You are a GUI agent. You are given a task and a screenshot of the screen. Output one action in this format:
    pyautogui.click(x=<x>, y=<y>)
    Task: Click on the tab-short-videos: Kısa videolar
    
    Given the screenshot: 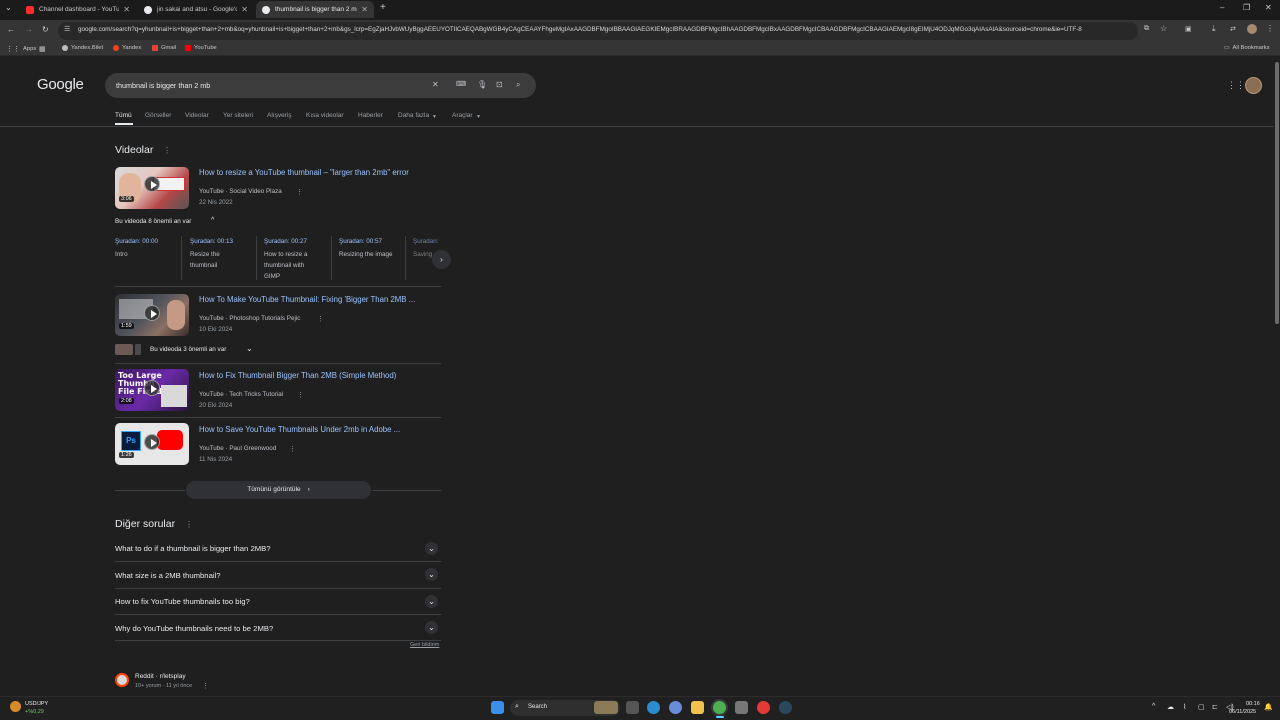 What is the action you would take?
    pyautogui.click(x=325, y=115)
    